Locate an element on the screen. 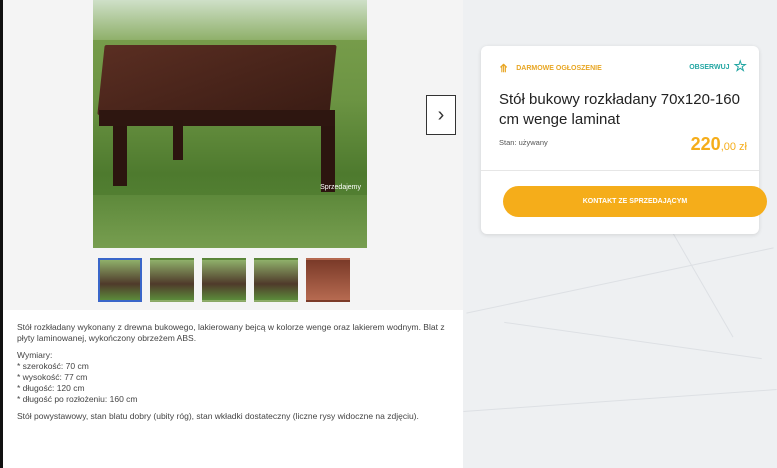 The image size is (777, 468). watch-button: OBSERWUJ ☆ is located at coordinates (718, 66).